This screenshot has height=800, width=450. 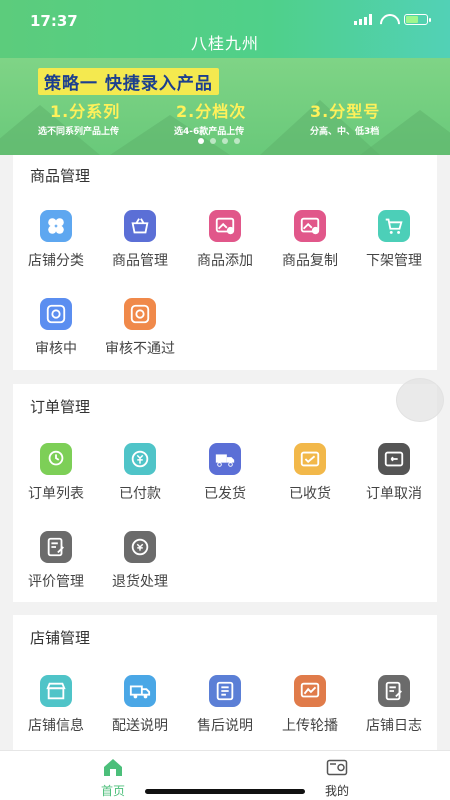 I want to click on category-icon, so click(x=56, y=226).